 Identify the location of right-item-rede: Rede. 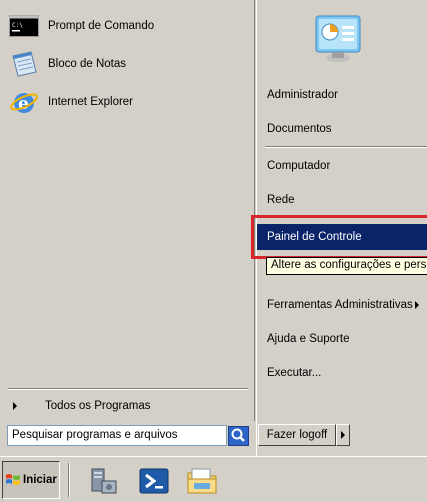
(342, 200).